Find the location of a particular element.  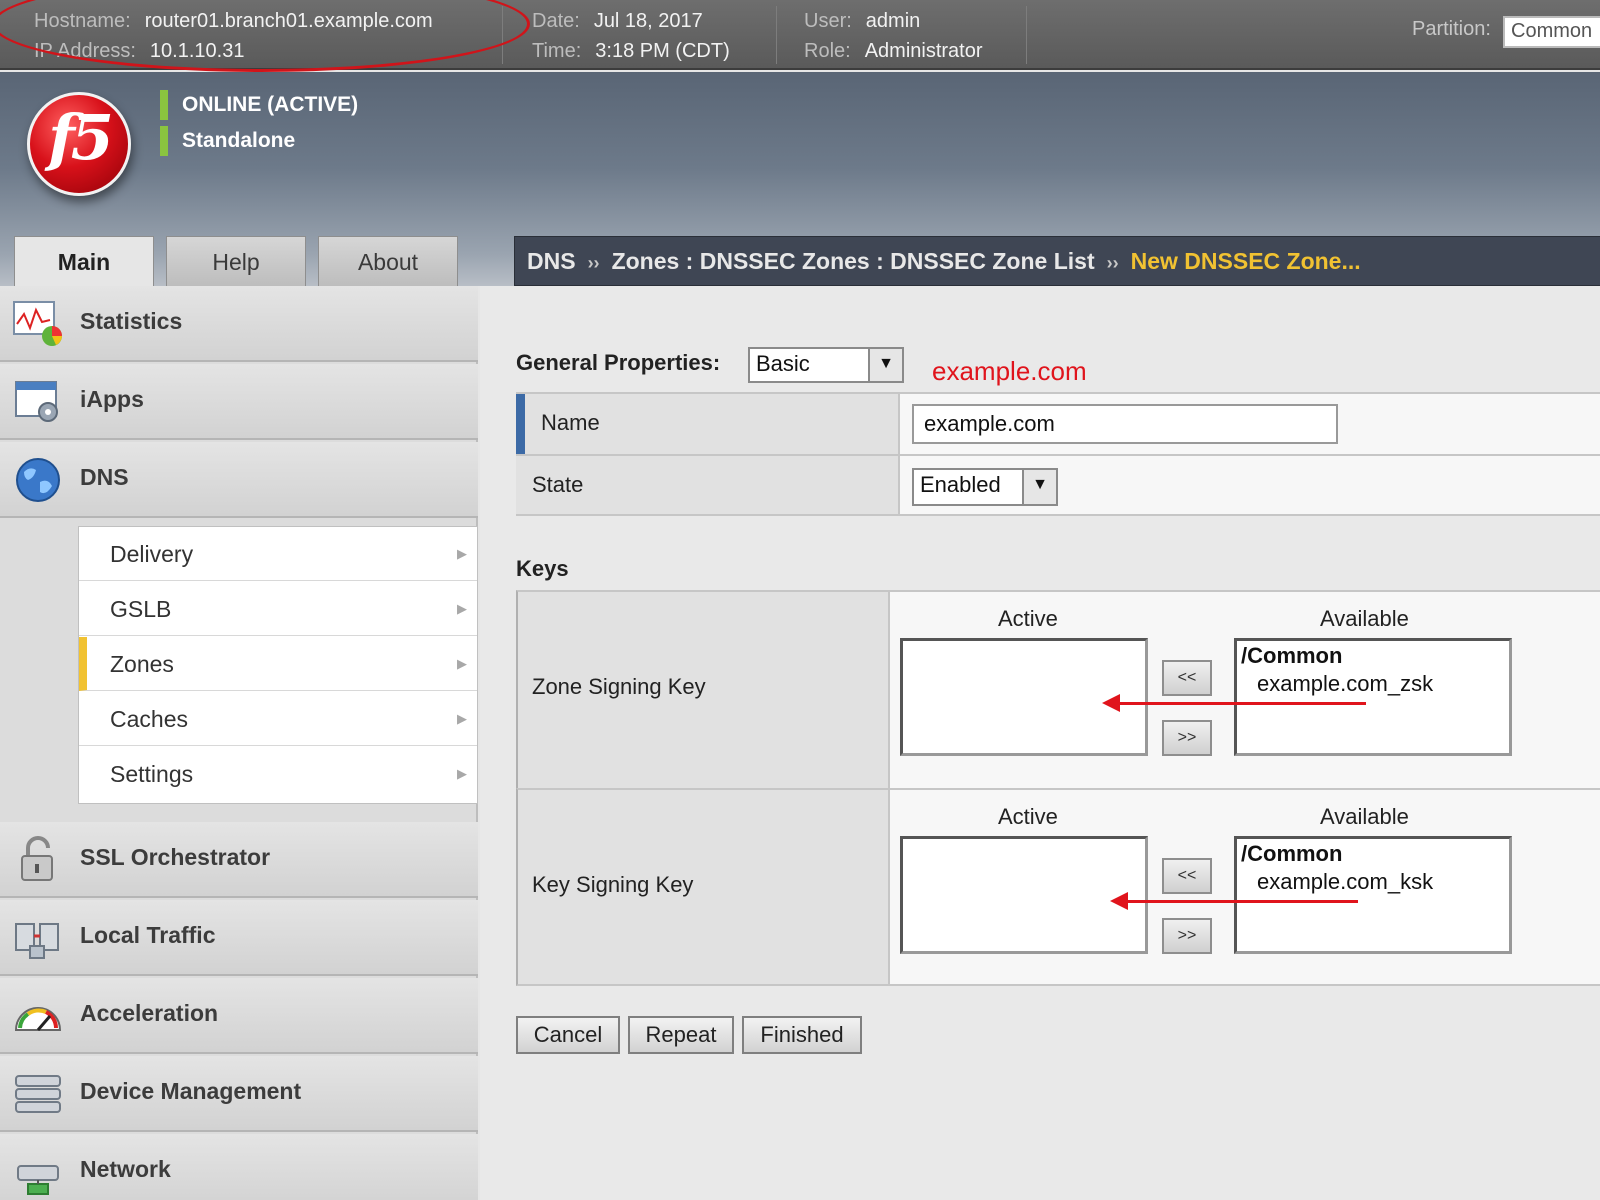

gauge-icon is located at coordinates (38, 1019).